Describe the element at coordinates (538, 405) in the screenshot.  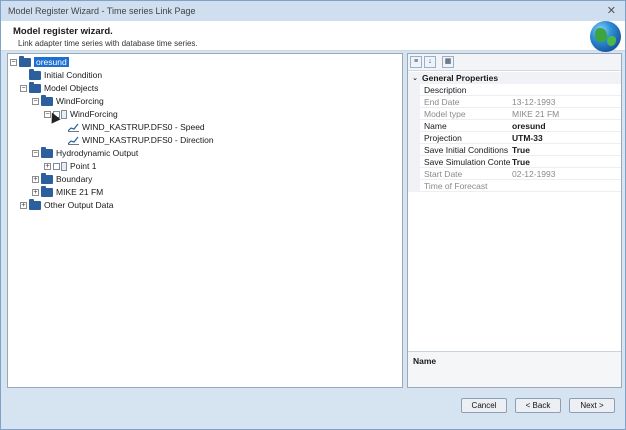
I see `back-button: < Back` at that location.